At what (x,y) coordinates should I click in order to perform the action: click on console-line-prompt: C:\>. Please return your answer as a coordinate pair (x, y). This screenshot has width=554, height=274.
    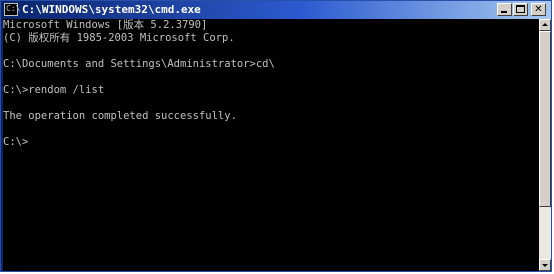
    Looking at the image, I should click on (16, 142).